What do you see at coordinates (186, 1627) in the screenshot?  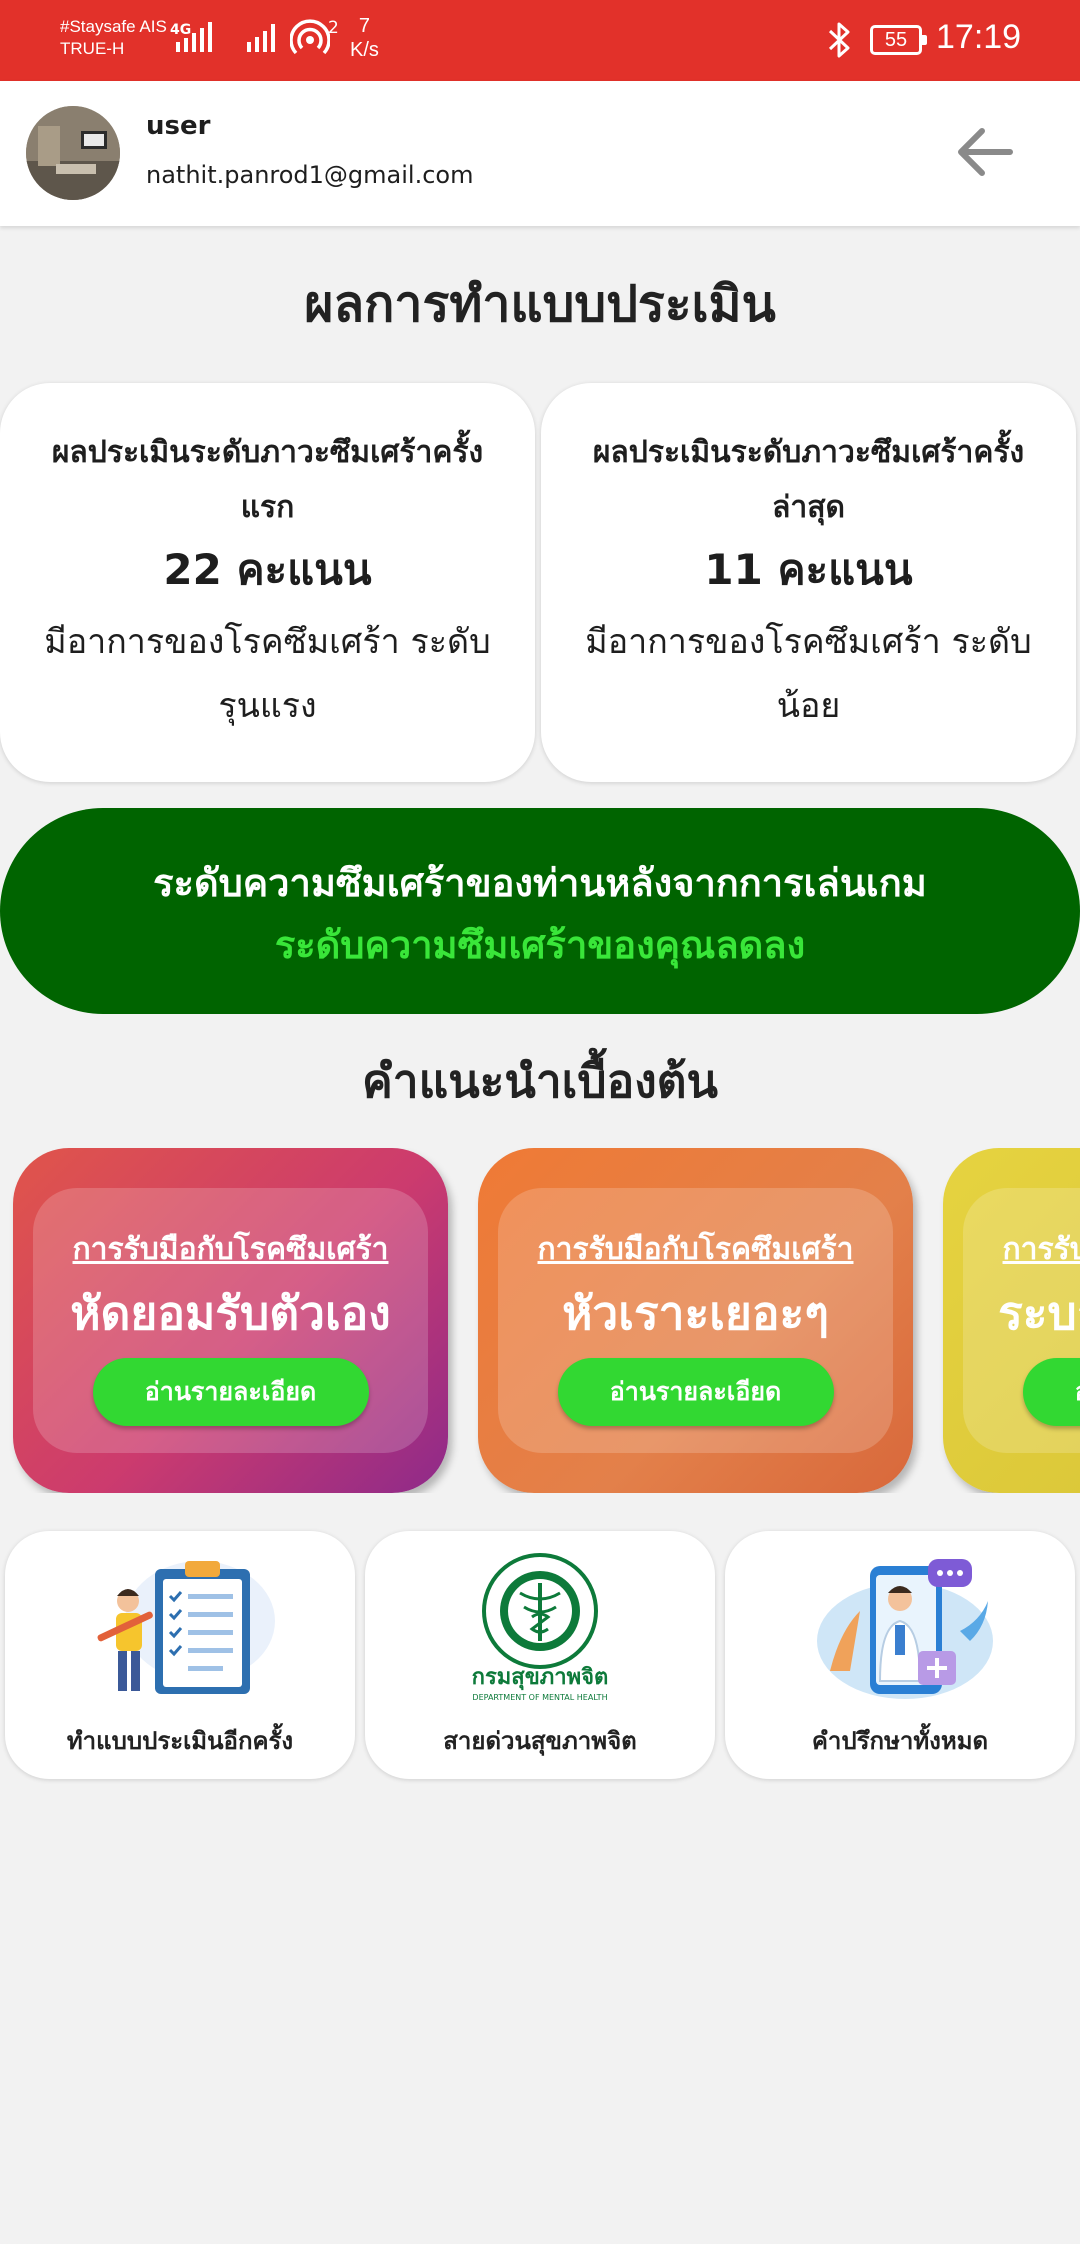 I see `clipboard-checklist-icon` at bounding box center [186, 1627].